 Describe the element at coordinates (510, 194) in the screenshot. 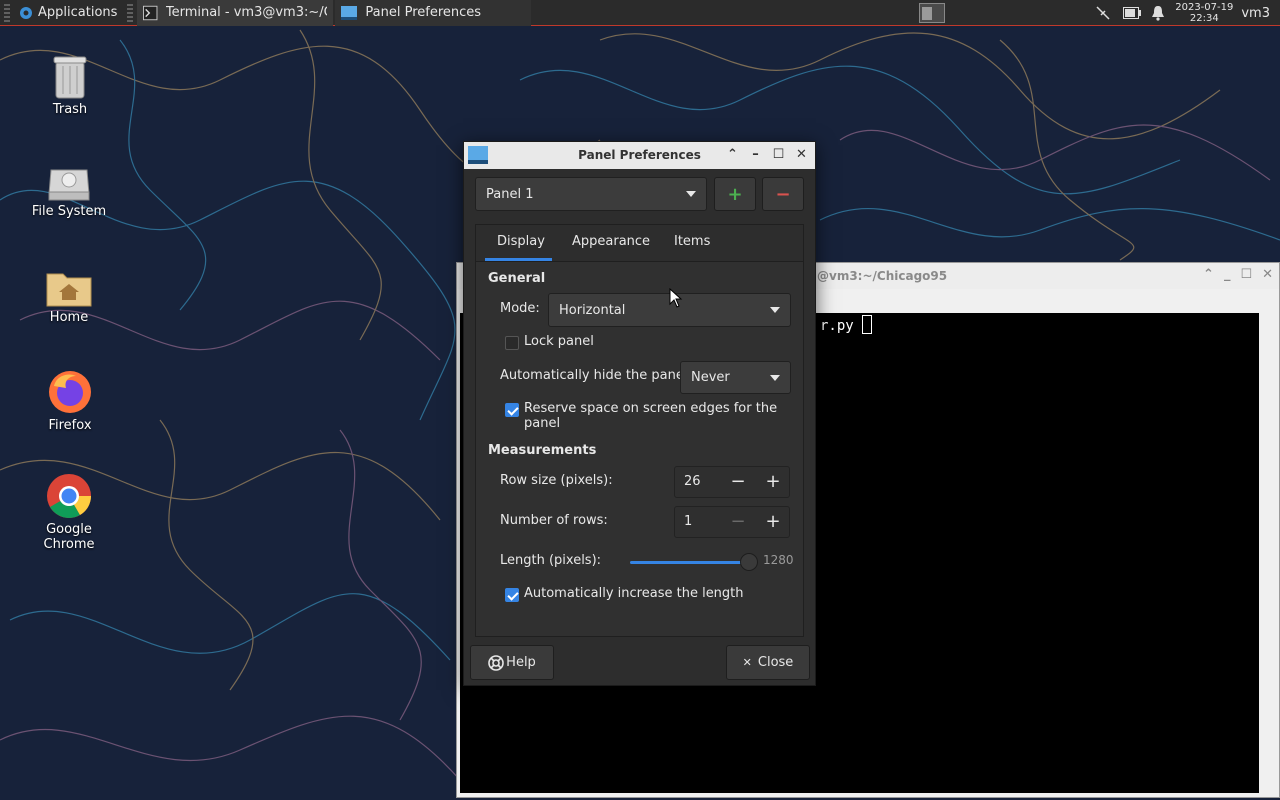

I see `panel-select-value: Panel 1` at that location.